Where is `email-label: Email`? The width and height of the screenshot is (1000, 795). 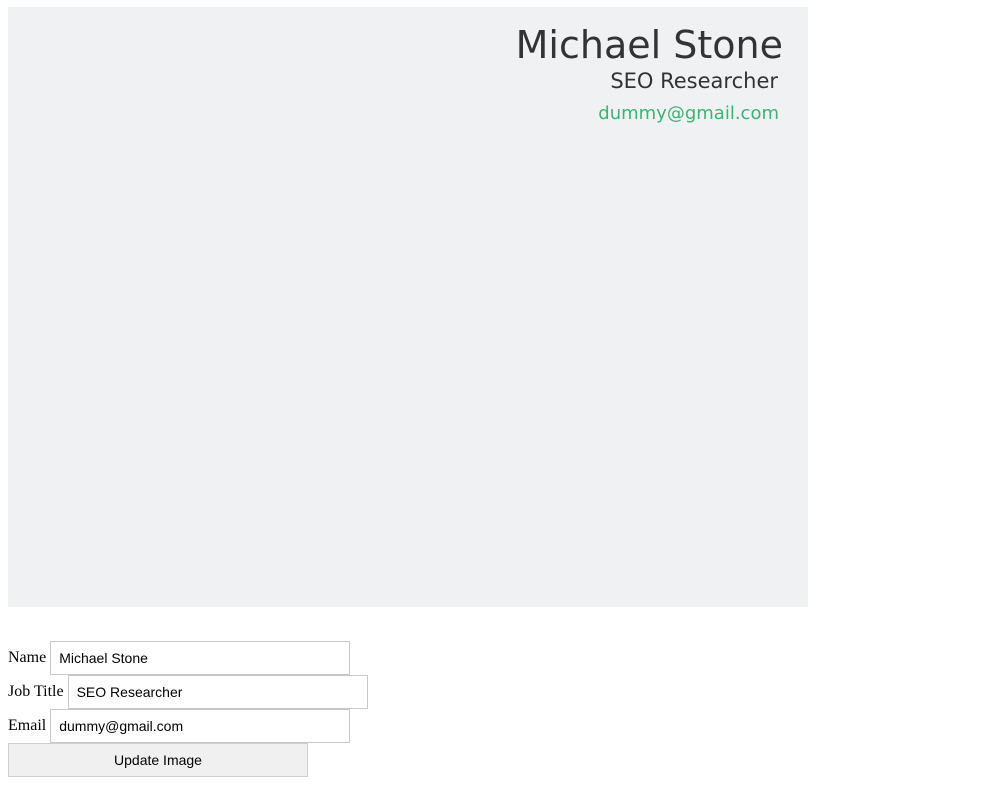 email-label: Email is located at coordinates (27, 725).